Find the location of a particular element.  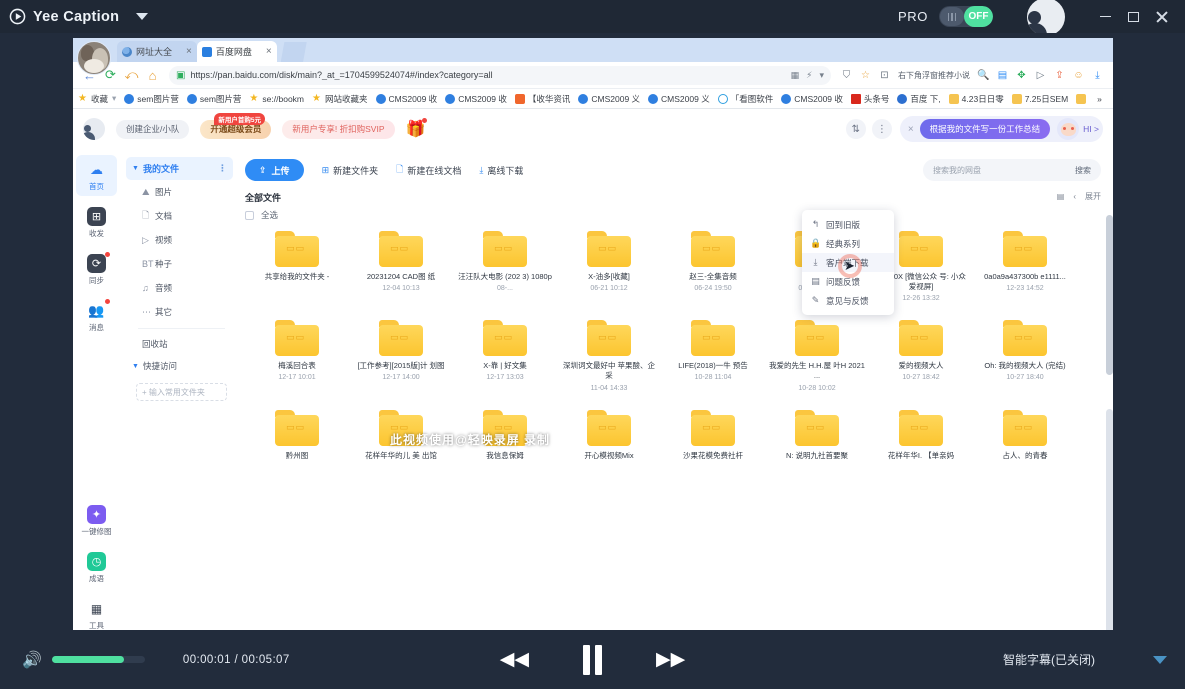

tree-item-images: ⛰ 图片 is located at coordinates (179, 192).